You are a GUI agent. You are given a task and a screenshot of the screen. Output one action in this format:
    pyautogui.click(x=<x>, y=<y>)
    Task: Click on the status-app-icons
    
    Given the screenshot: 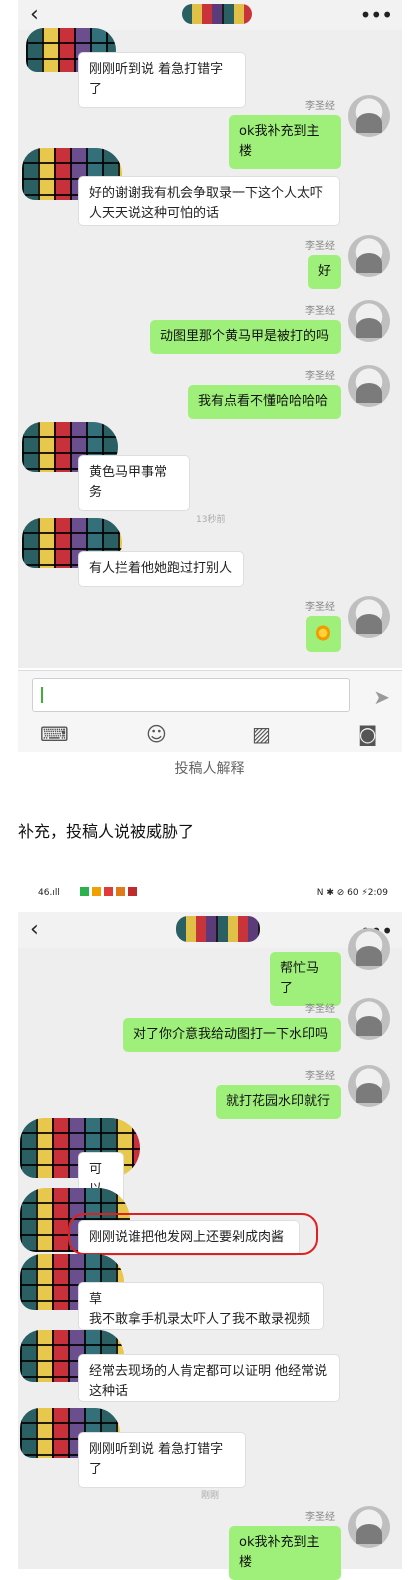 What is the action you would take?
    pyautogui.click(x=108, y=893)
    